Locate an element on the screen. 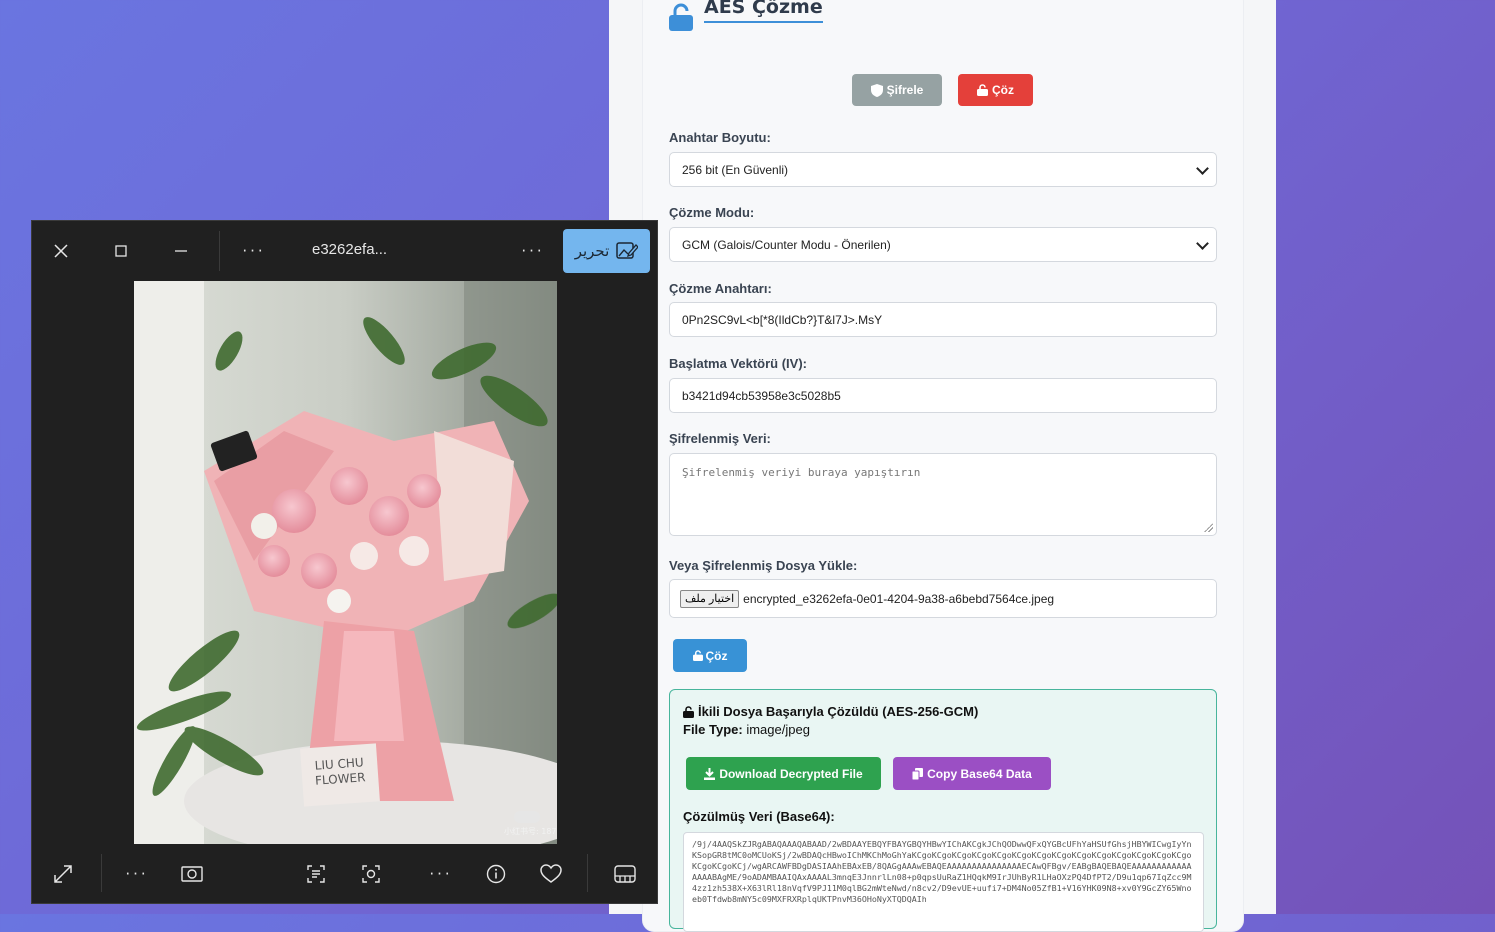 The image size is (1495, 932). decrypt-button-label: Çöz is located at coordinates (716, 655).